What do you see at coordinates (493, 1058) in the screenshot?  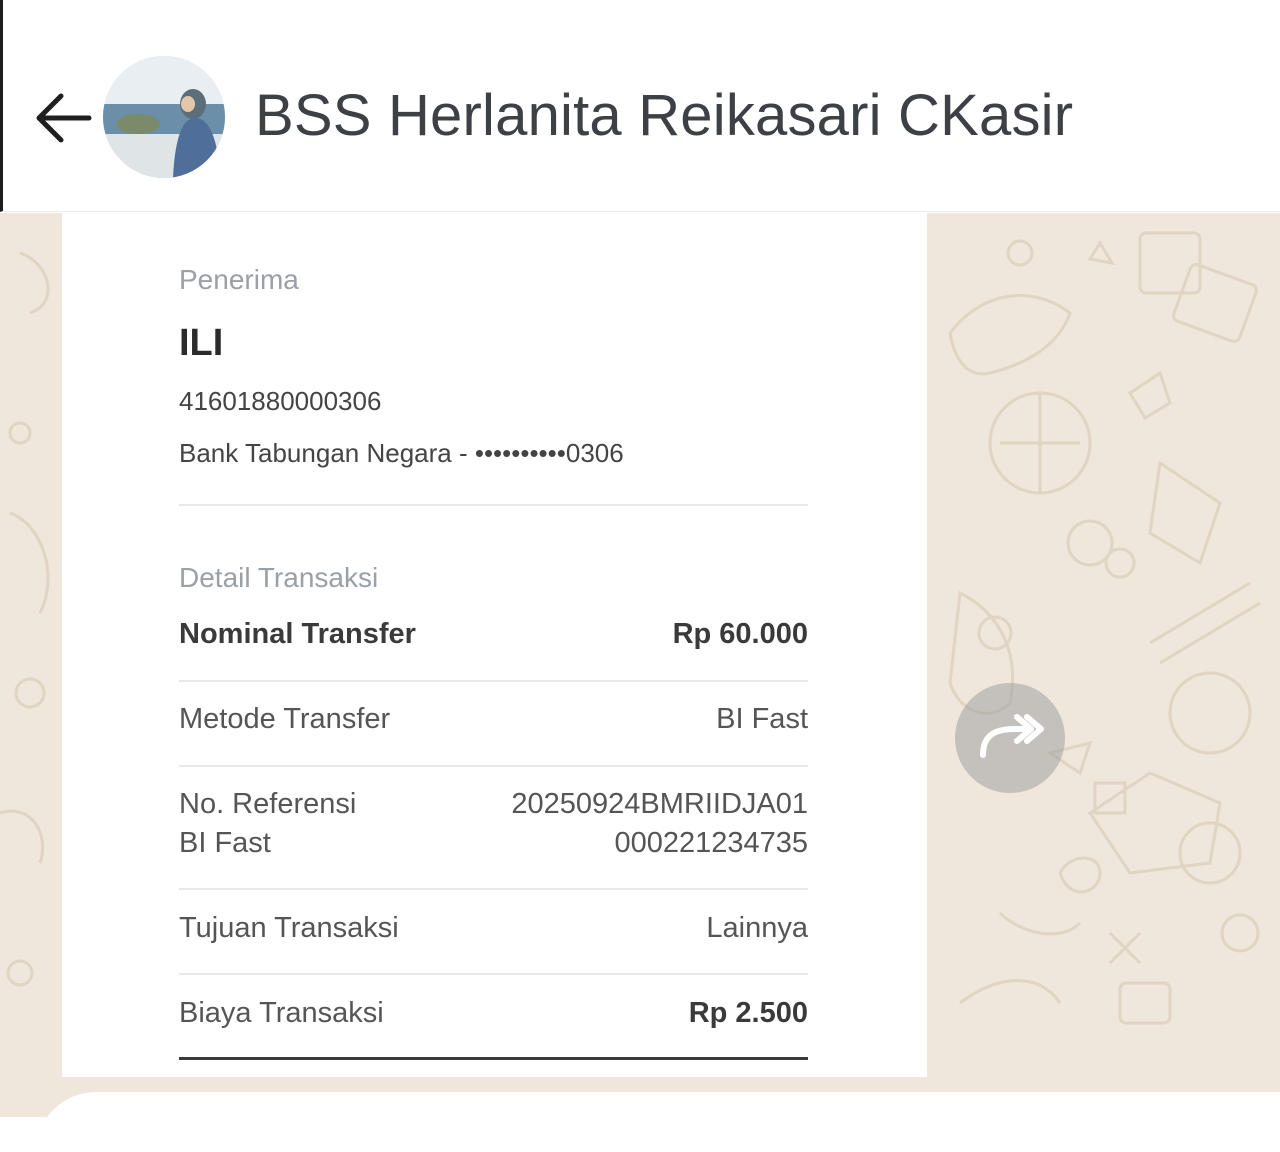 I see `bottom-rule` at bounding box center [493, 1058].